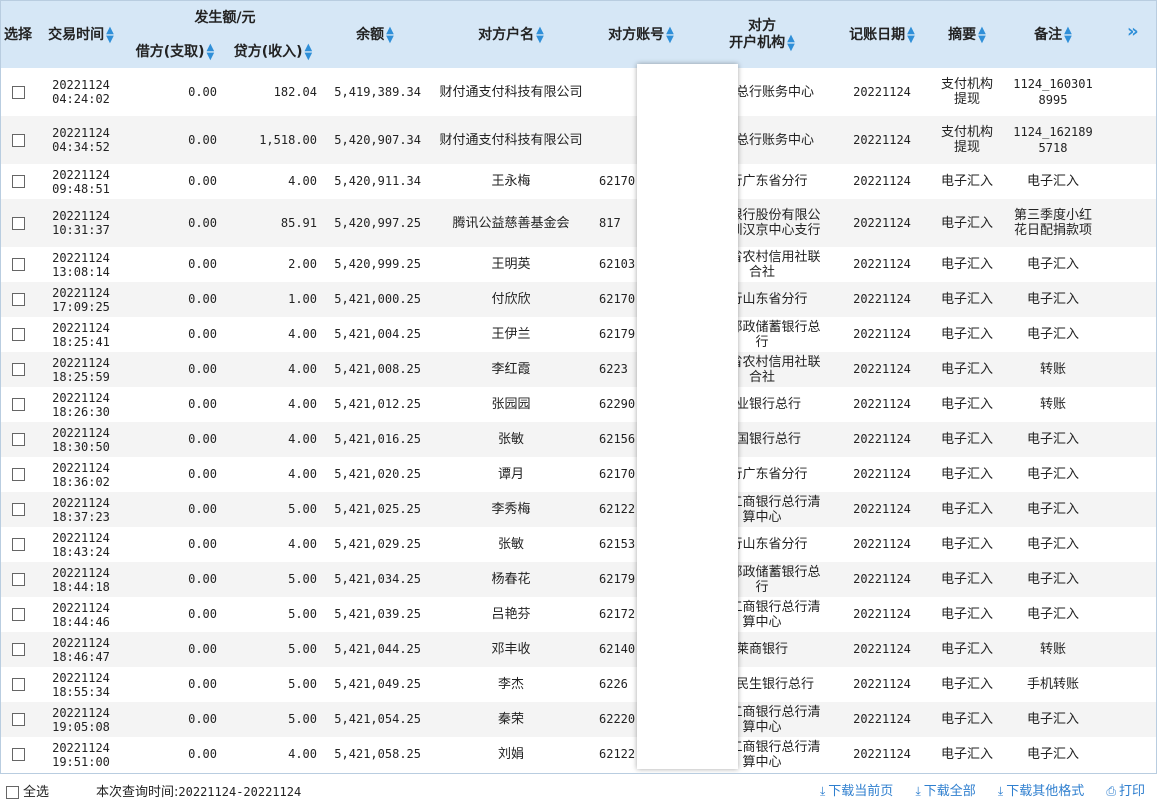  What do you see at coordinates (375, 34) in the screenshot?
I see `header-balance: 余额 ▲ ▼` at bounding box center [375, 34].